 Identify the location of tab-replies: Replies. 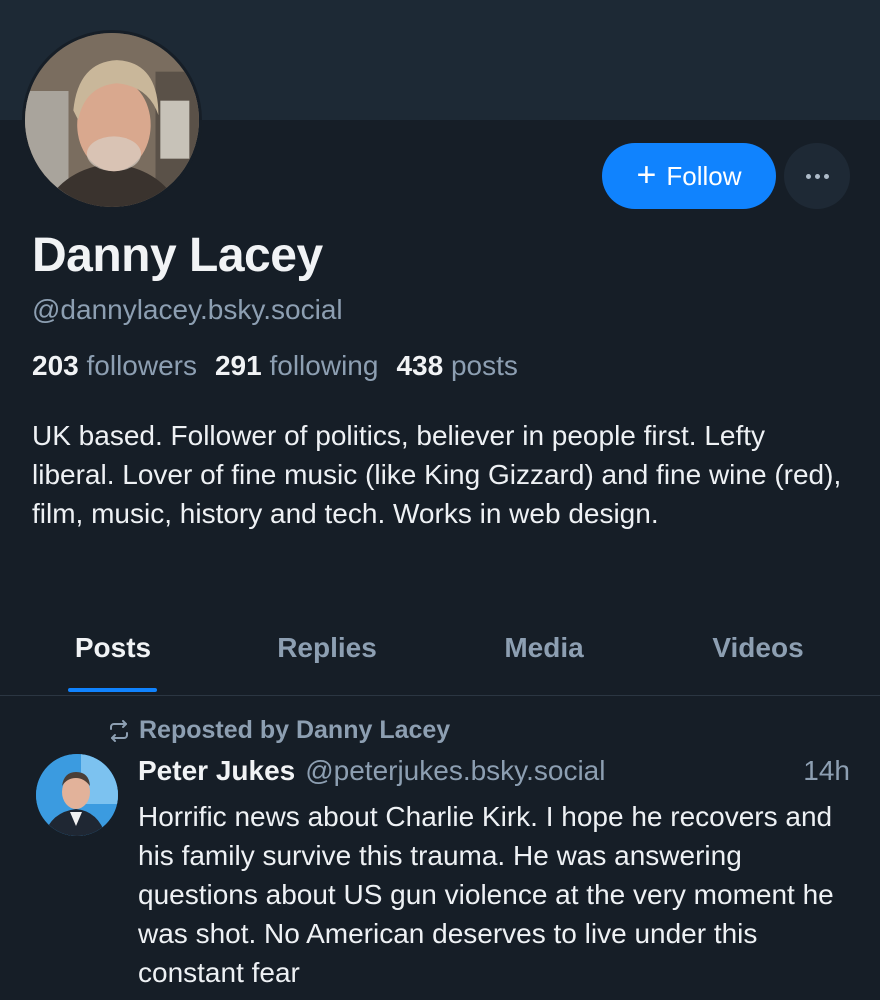
(327, 648).